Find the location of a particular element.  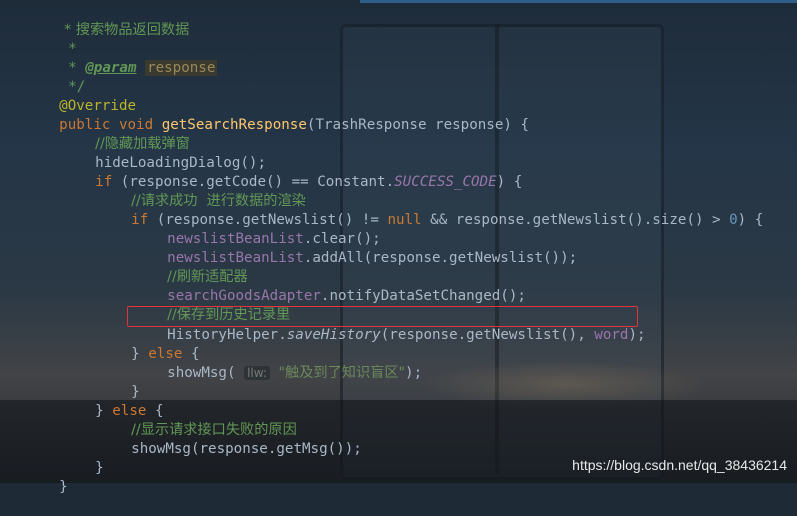

watermark-url: https://blog.csdn.net/qq_38436214 is located at coordinates (679, 465).